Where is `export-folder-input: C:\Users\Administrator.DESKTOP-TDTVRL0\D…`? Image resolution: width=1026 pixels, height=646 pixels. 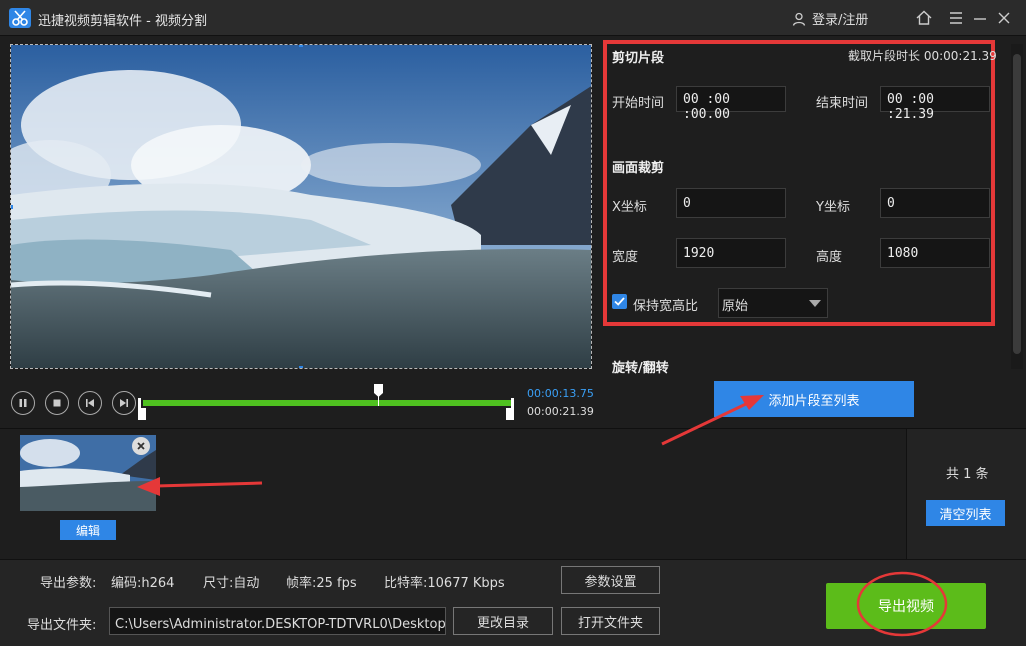 export-folder-input: C:\Users\Administrator.DESKTOP-TDTVRL0\D… is located at coordinates (277, 621).